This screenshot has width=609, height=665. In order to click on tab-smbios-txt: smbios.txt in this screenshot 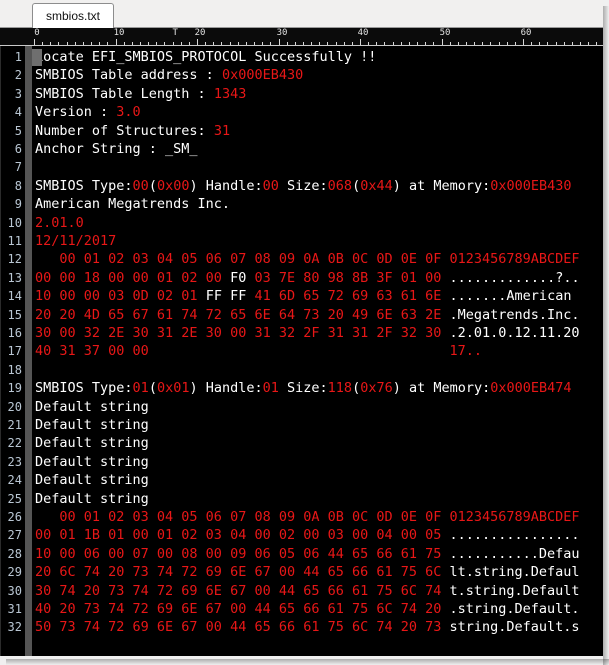, I will do `click(73, 15)`.